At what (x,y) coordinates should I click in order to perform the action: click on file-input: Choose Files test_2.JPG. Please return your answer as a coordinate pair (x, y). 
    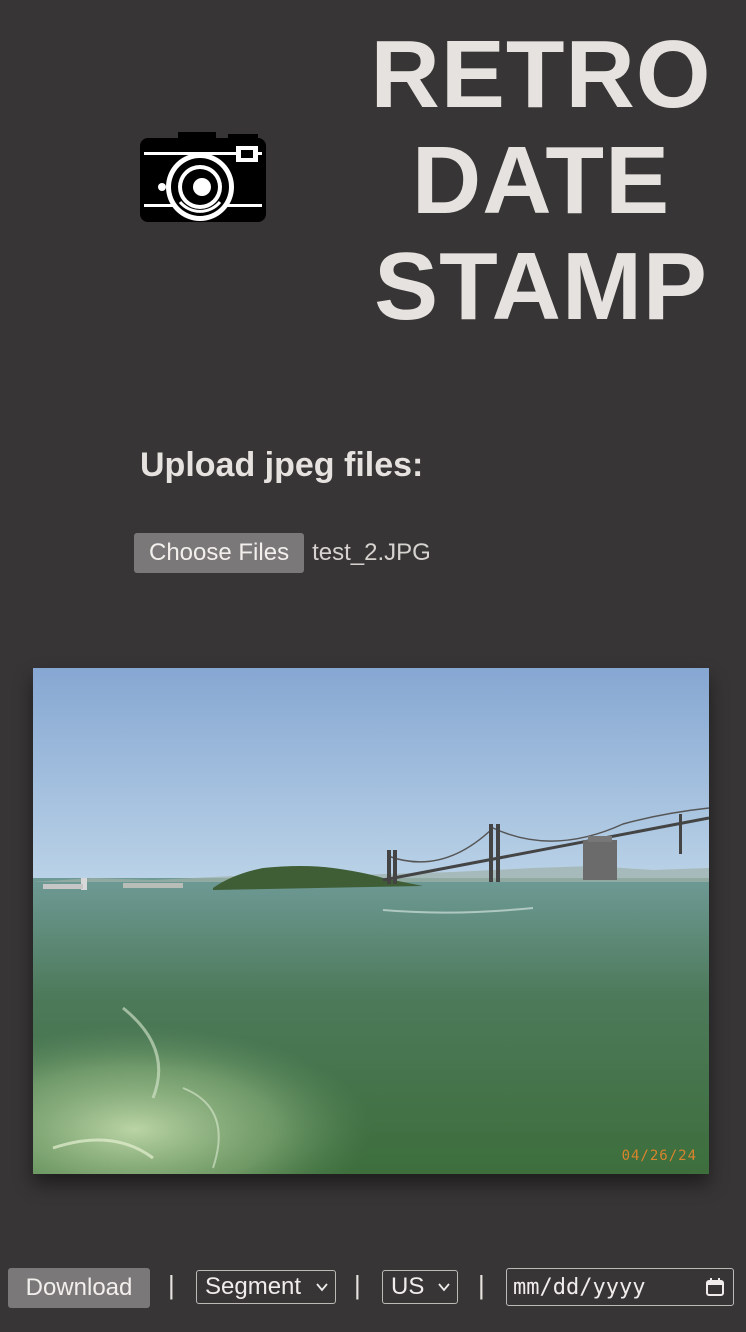
    Looking at the image, I should click on (282, 553).